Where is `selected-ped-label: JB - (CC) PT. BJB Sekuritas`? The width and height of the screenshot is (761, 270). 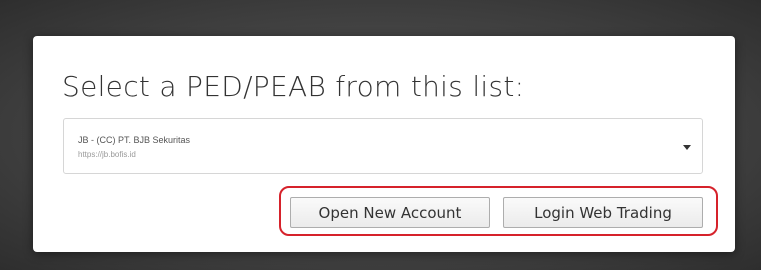
selected-ped-label: JB - (CC) PT. BJB Sekuritas is located at coordinates (134, 140).